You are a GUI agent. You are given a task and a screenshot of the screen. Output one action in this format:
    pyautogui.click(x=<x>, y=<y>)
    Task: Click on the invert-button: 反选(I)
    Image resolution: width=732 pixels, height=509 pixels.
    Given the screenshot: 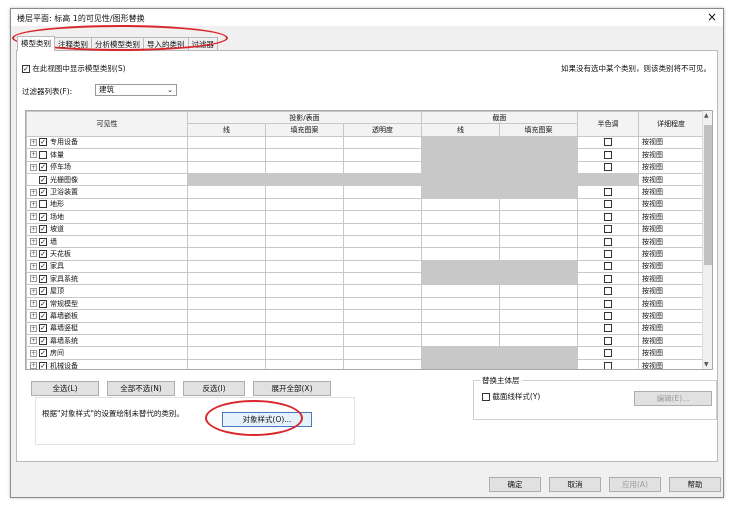 What is the action you would take?
    pyautogui.click(x=214, y=388)
    